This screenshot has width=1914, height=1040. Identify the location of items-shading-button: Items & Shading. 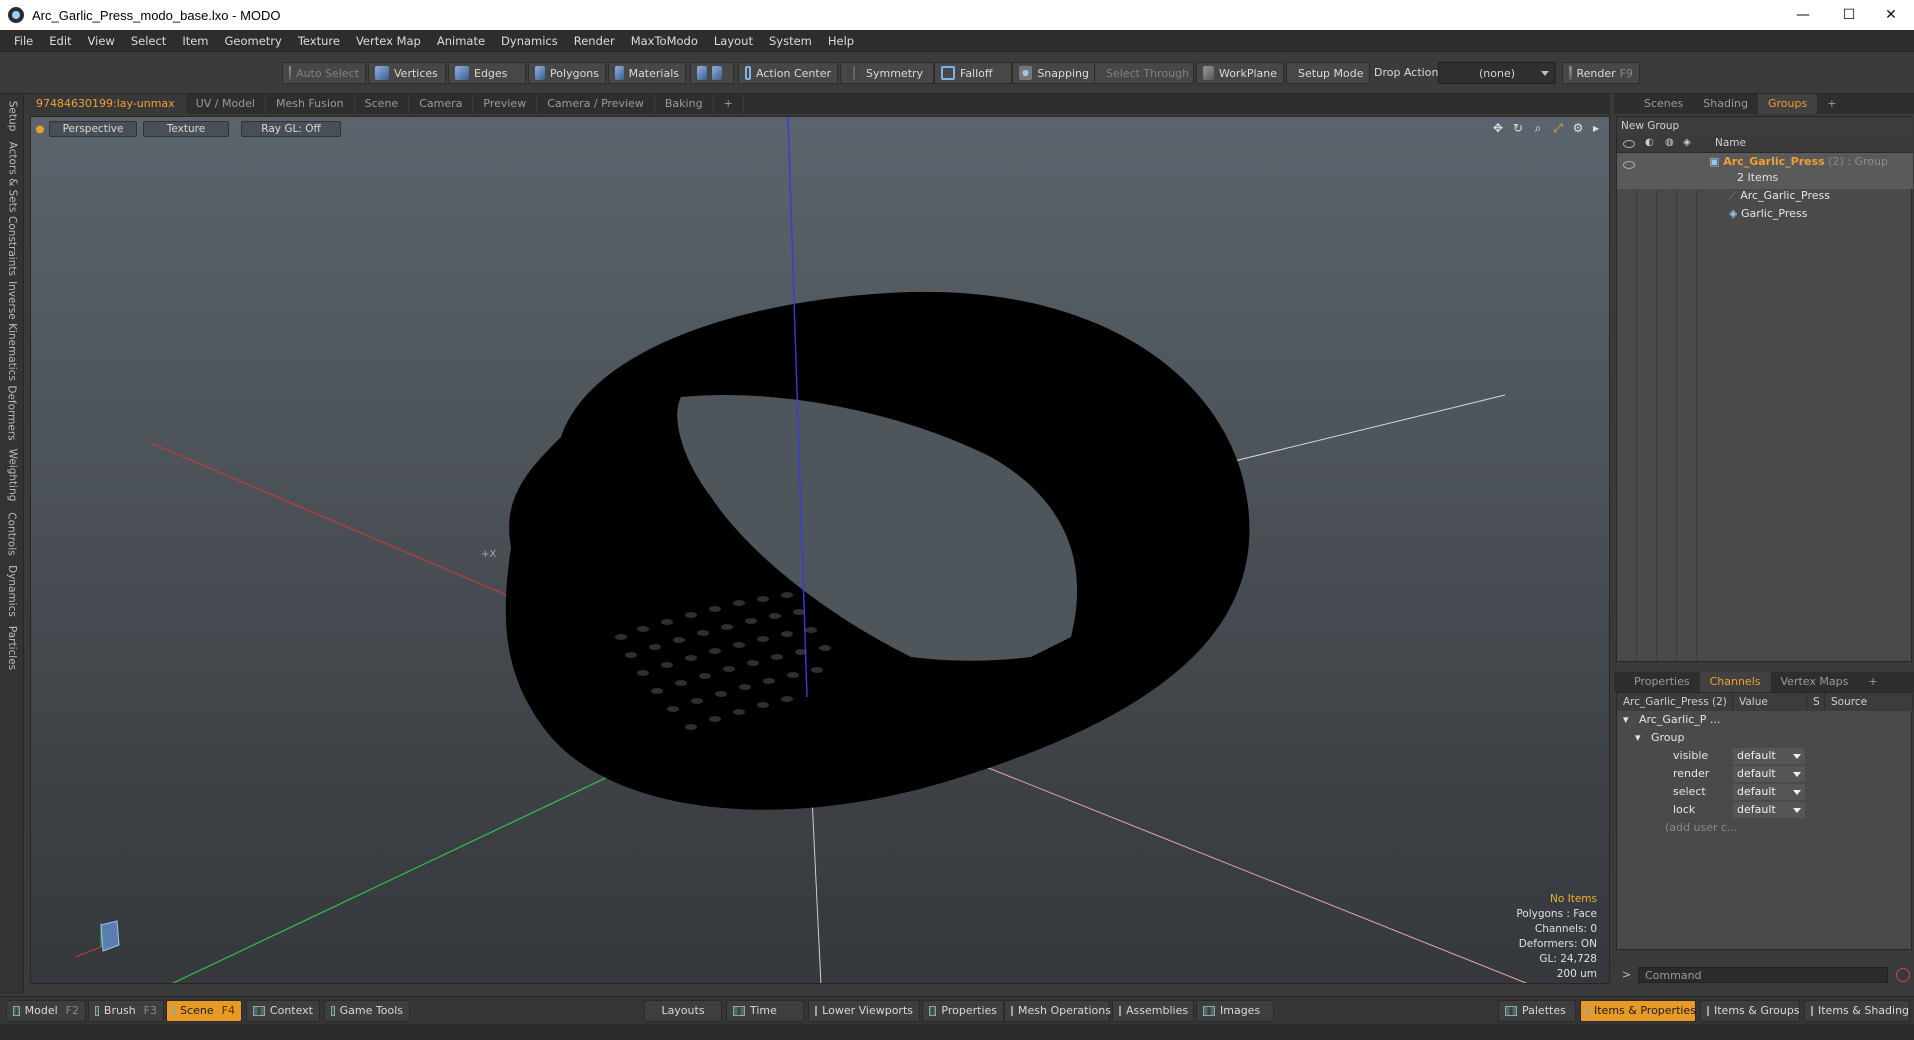
(1857, 1011).